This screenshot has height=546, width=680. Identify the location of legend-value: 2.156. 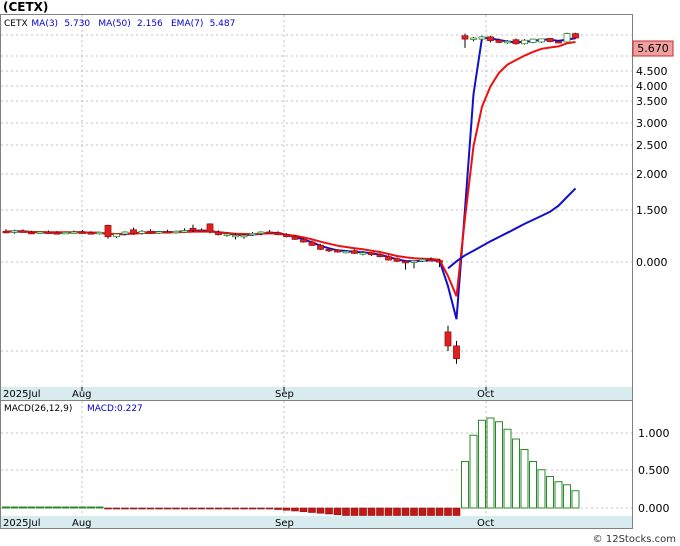
(150, 24).